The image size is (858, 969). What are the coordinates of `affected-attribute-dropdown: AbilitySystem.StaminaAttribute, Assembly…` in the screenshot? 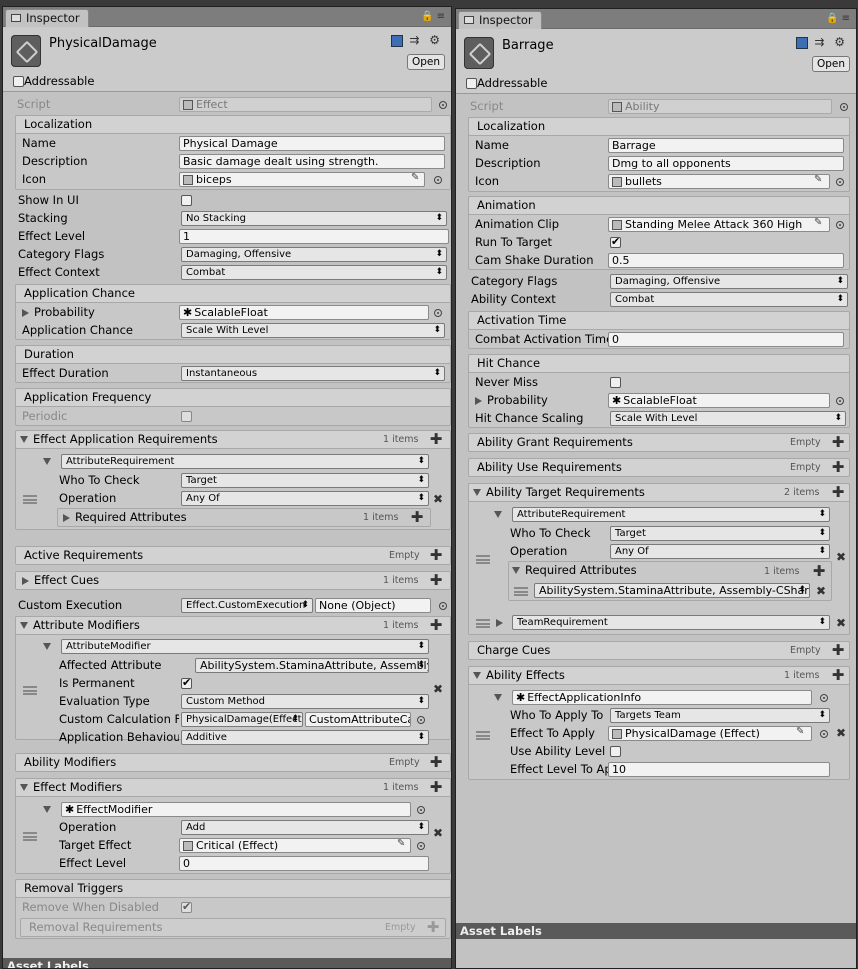 It's located at (312, 665).